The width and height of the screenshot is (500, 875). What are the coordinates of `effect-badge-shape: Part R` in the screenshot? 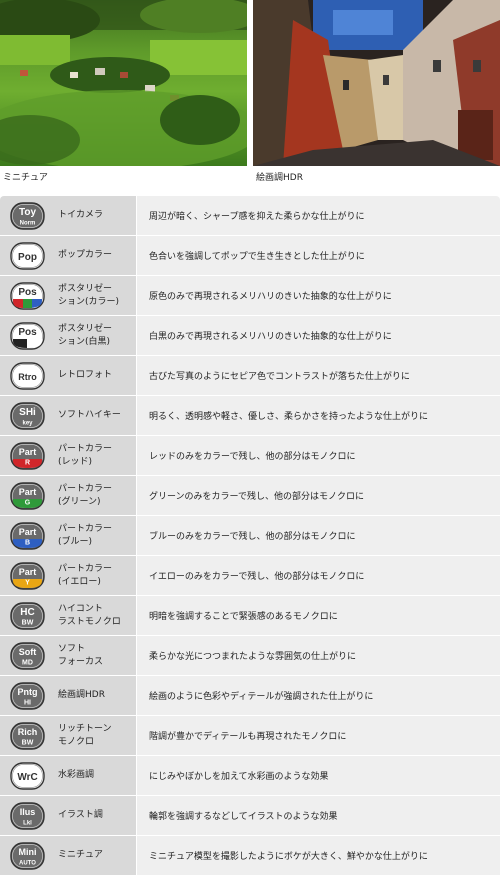 It's located at (27, 456).